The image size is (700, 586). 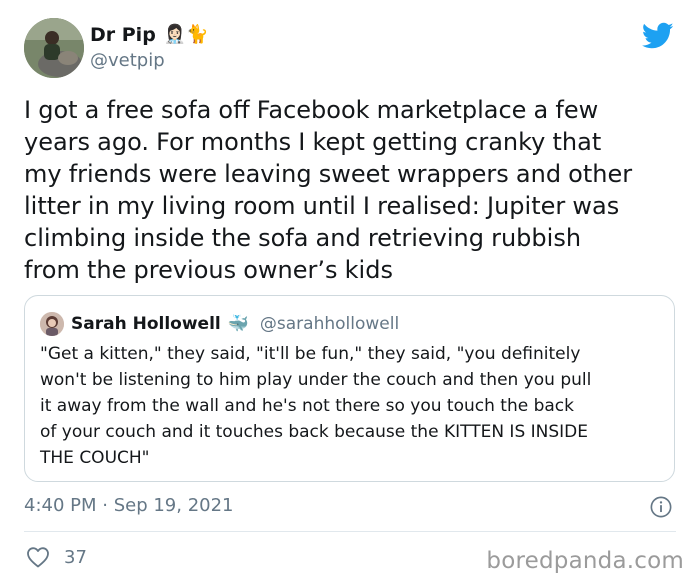 What do you see at coordinates (146, 324) in the screenshot?
I see `quoted-author-name: Sarah Hollowell` at bounding box center [146, 324].